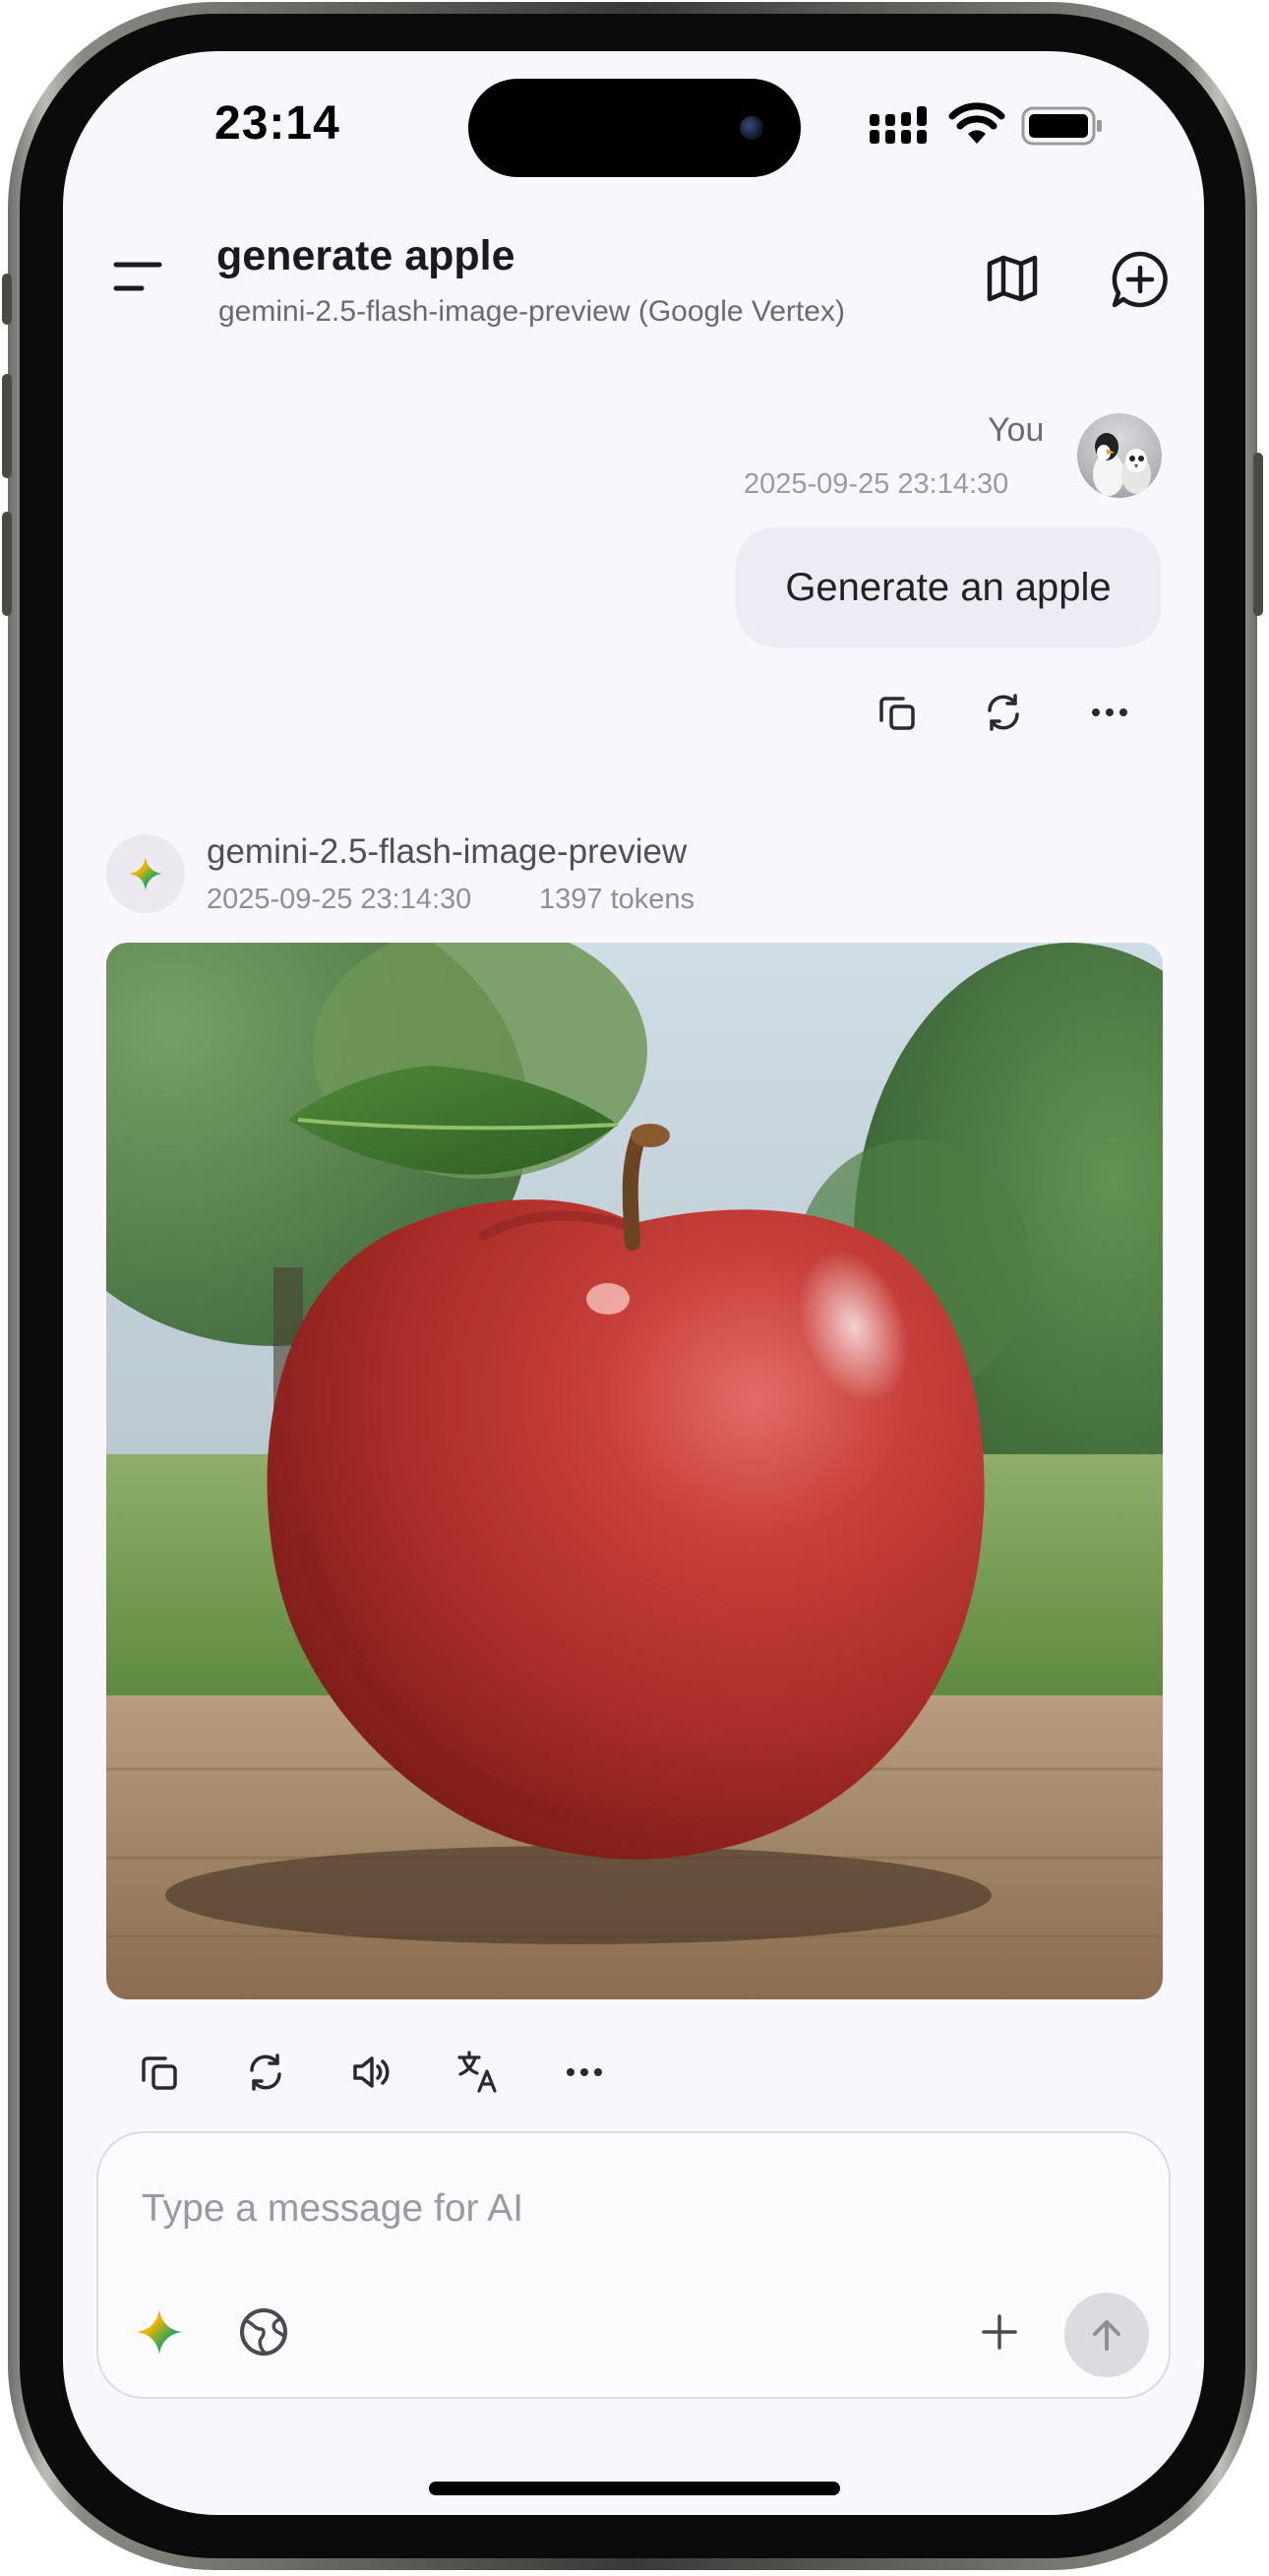  I want to click on web-search-icon, so click(263, 2331).